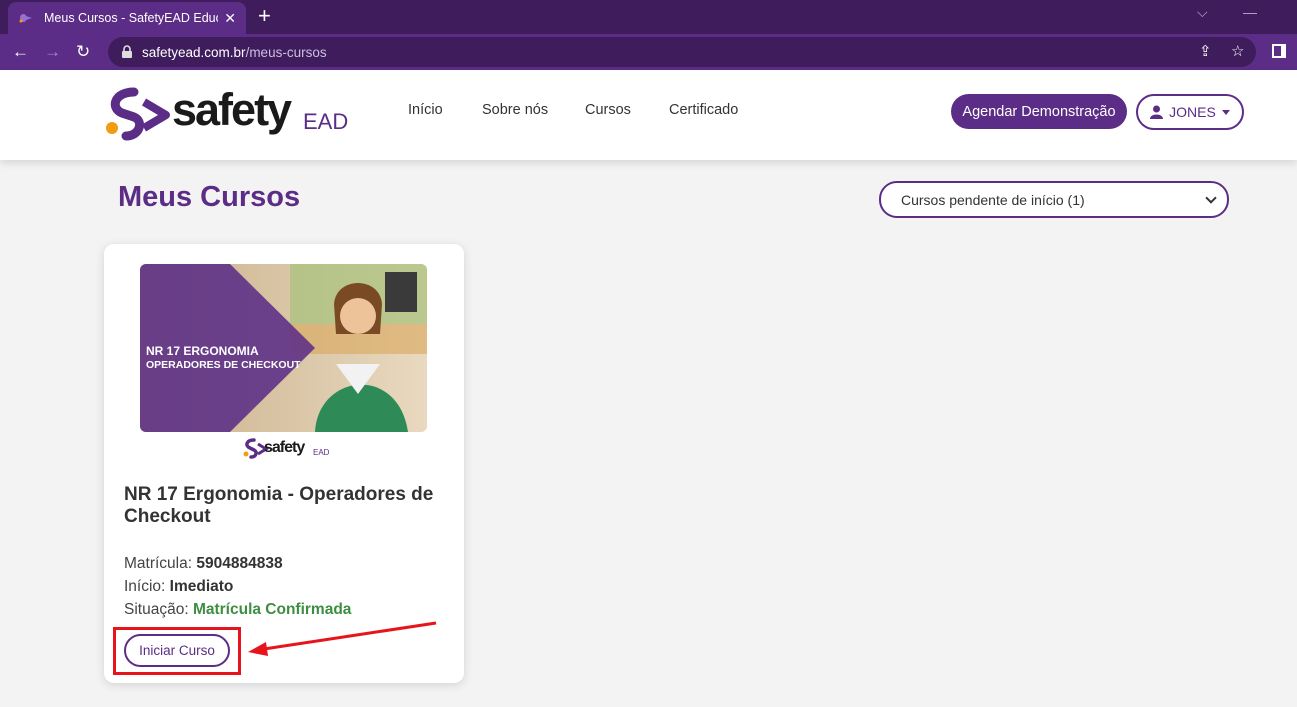 The height and width of the screenshot is (707, 1297). I want to click on new-tab-icon: +, so click(264, 16).